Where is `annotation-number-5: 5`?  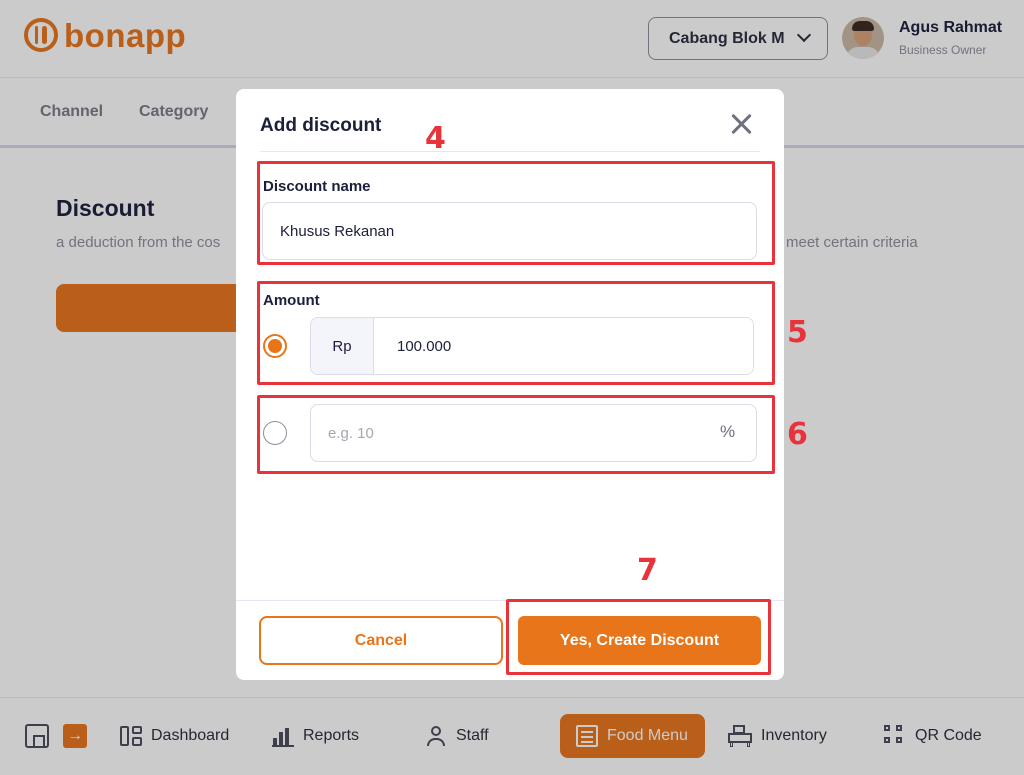
annotation-number-5: 5 is located at coordinates (797, 332).